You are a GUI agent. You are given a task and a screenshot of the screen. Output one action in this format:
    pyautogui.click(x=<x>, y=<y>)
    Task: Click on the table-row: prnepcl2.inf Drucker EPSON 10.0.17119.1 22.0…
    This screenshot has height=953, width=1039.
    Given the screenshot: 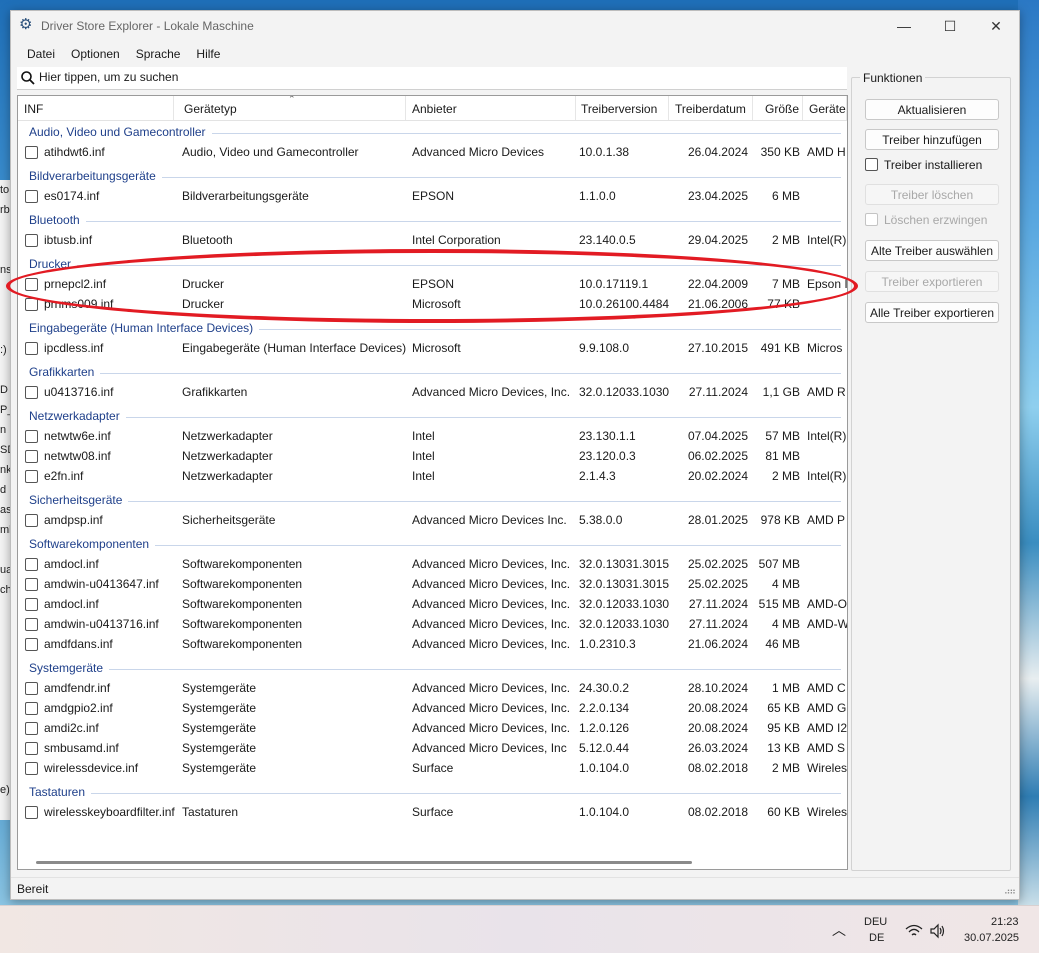 What is the action you would take?
    pyautogui.click(x=432, y=284)
    